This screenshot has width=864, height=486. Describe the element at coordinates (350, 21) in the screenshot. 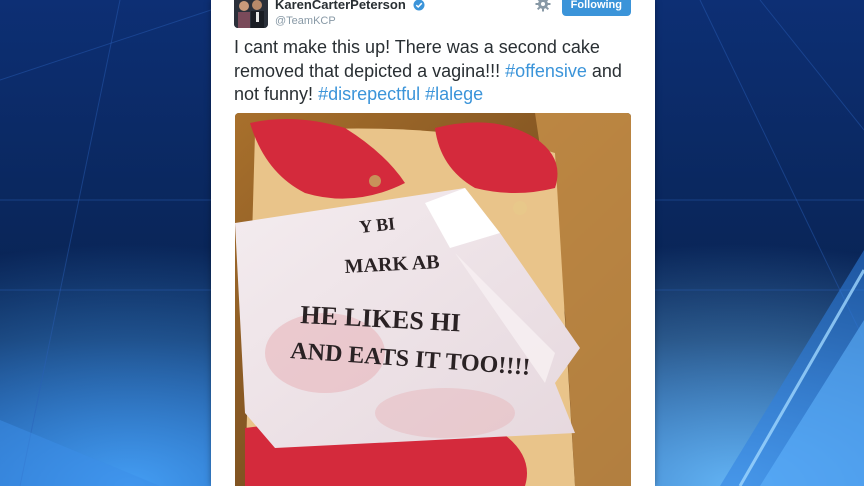

I see `handle: @TeamKCP` at that location.